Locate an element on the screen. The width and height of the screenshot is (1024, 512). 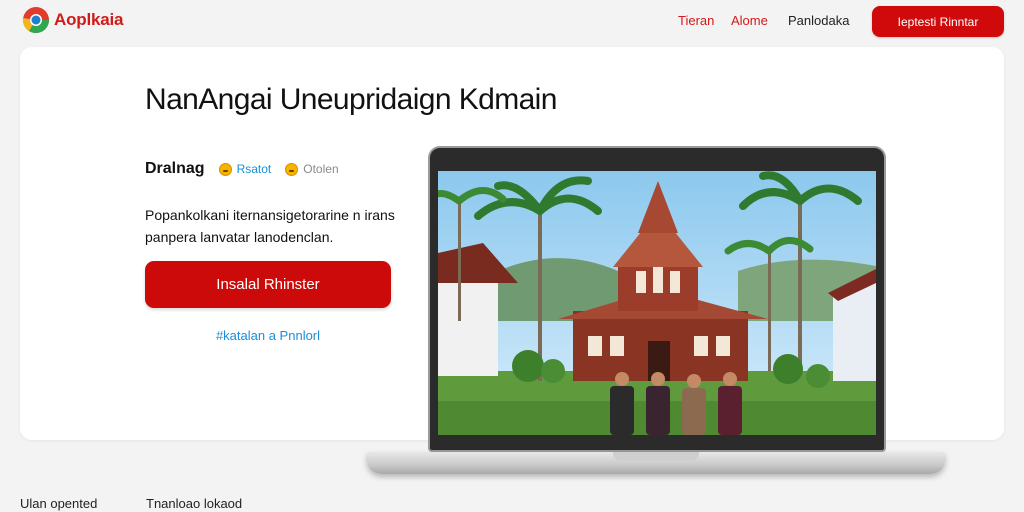
badge-text: Otolen is located at coordinates (321, 169).